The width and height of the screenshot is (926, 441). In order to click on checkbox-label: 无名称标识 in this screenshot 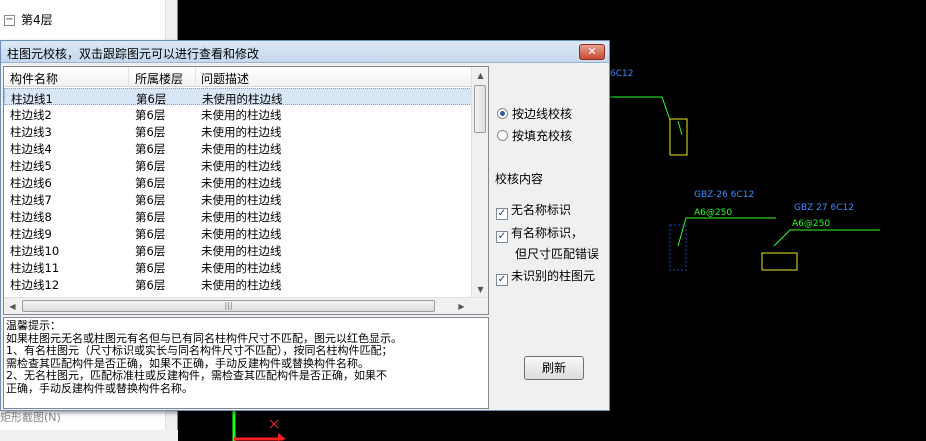, I will do `click(541, 210)`.